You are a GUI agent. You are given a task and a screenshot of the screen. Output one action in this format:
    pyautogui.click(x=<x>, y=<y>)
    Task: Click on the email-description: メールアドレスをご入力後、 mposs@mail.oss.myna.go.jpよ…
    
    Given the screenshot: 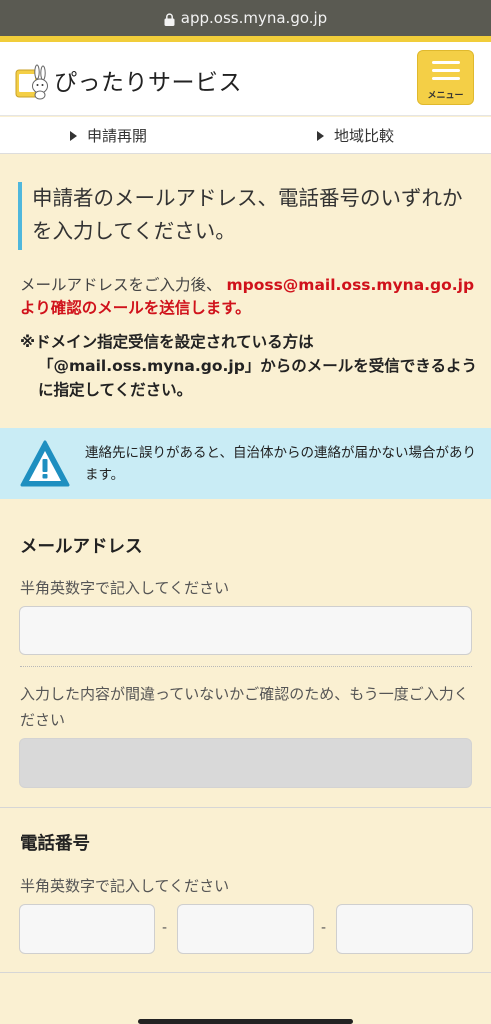 What is the action you would take?
    pyautogui.click(x=248, y=297)
    